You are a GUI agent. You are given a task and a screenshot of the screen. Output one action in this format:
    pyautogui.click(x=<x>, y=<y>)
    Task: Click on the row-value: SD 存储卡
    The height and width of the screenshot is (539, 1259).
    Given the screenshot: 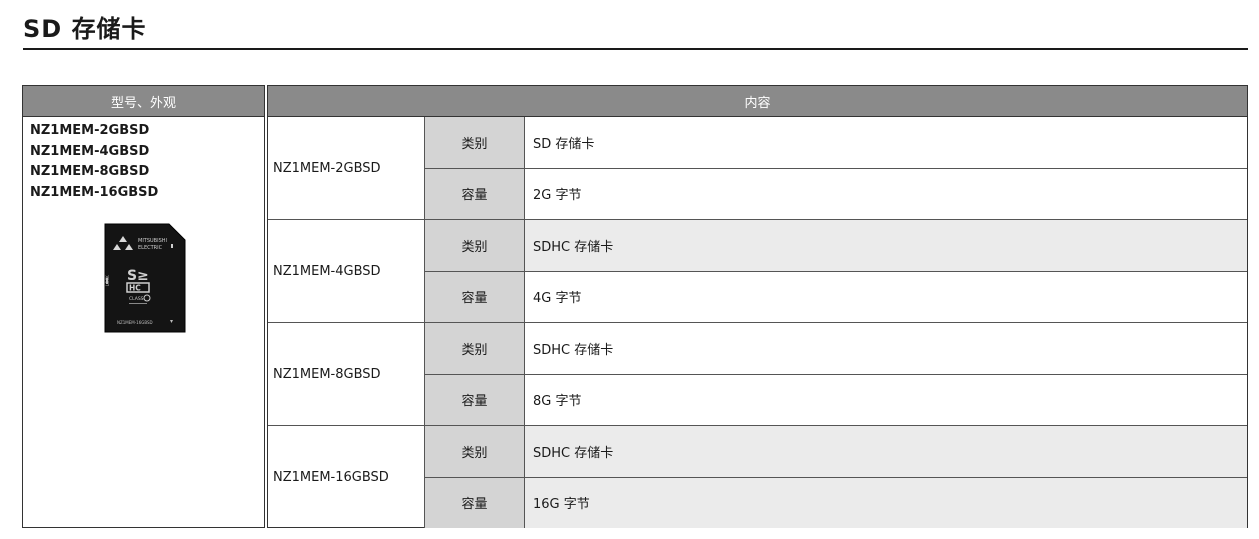 What is the action you would take?
    pyautogui.click(x=564, y=144)
    